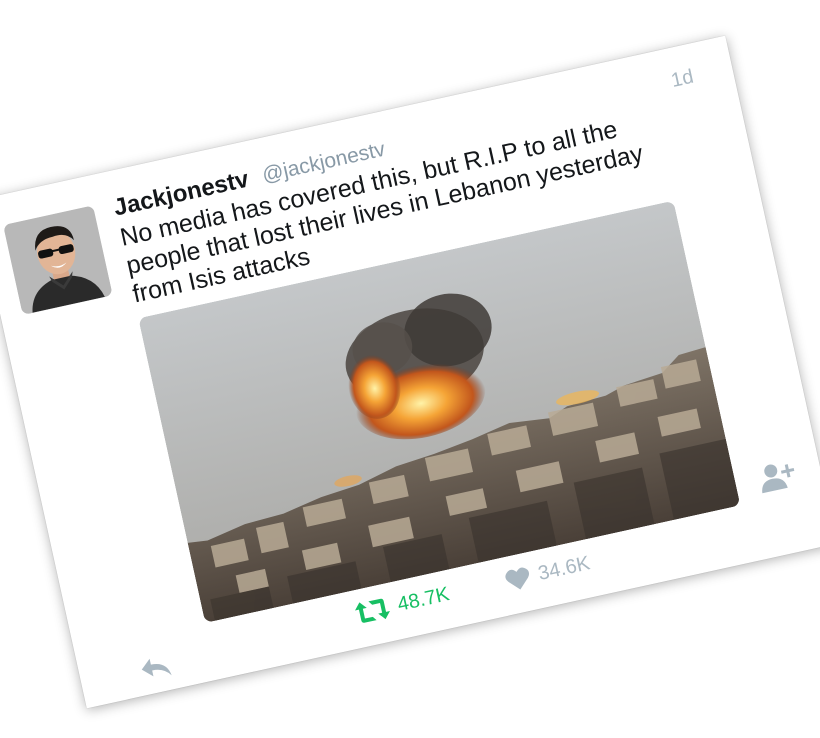 This screenshot has width=820, height=738. What do you see at coordinates (372, 610) in the screenshot?
I see `retweet-icon` at bounding box center [372, 610].